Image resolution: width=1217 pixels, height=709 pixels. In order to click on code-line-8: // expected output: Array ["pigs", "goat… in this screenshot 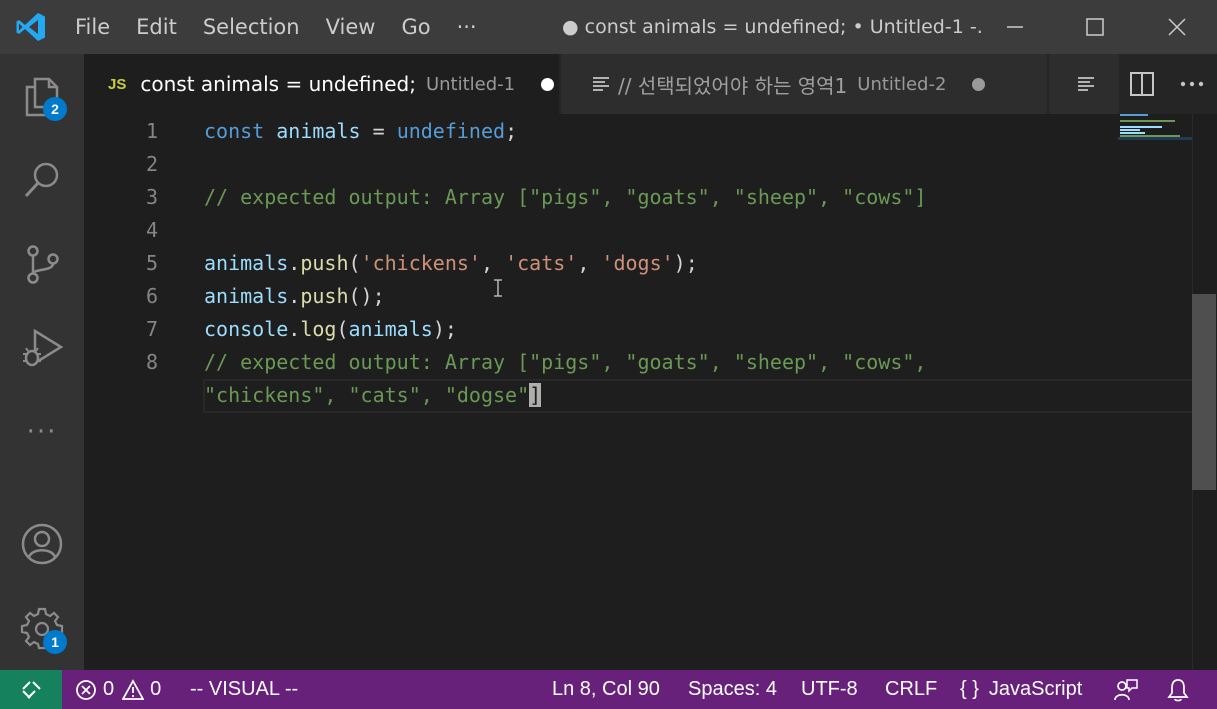, I will do `click(565, 362)`.